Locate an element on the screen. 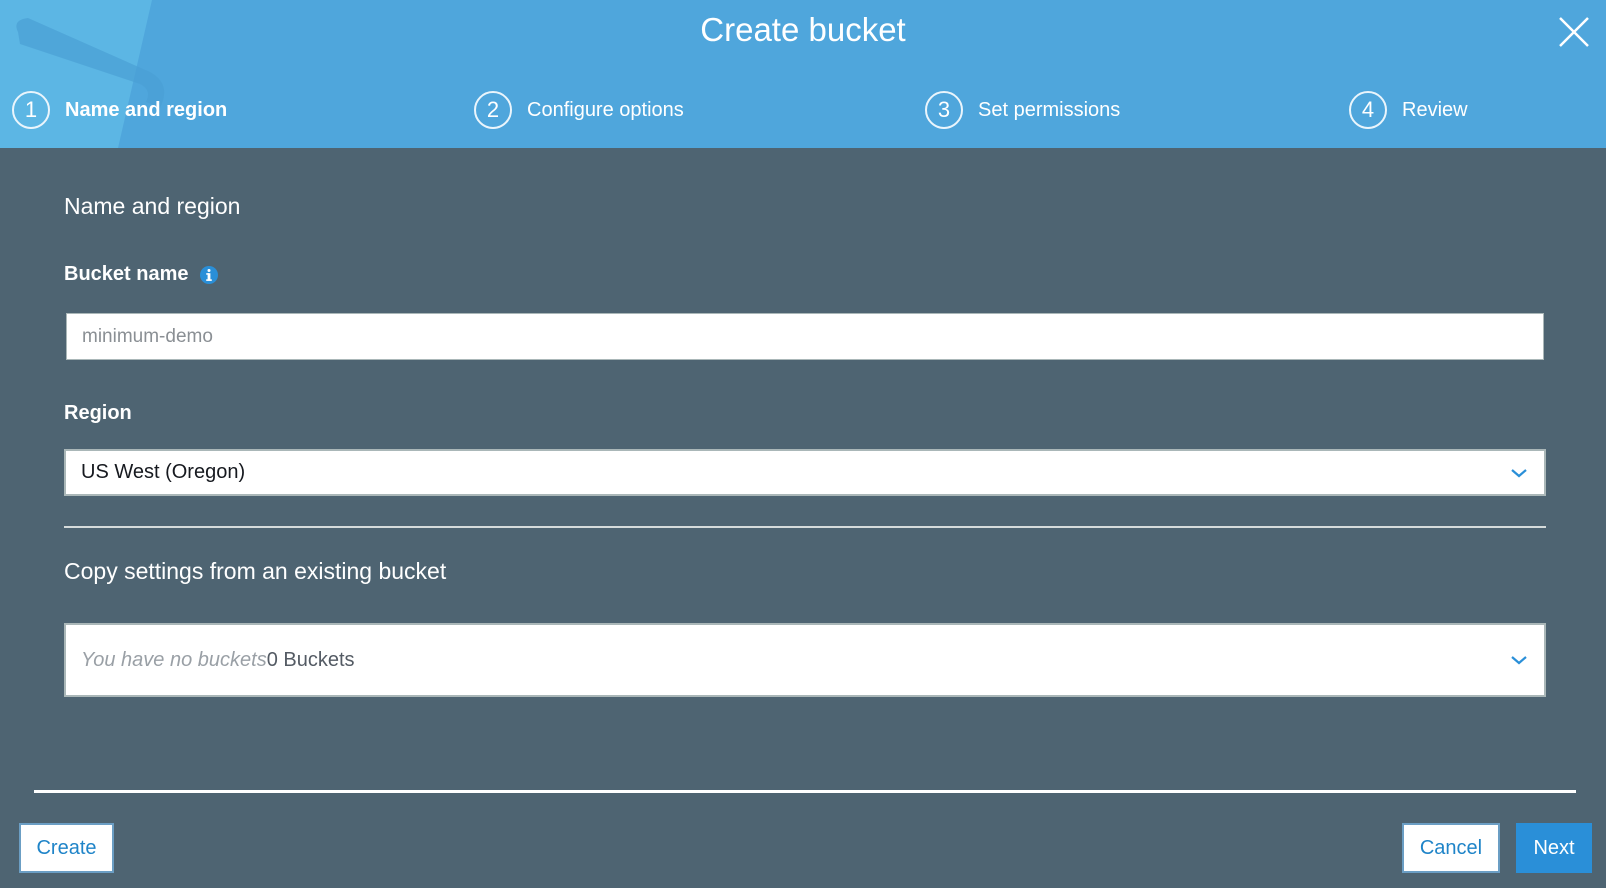 This screenshot has width=1606, height=888. step-label: Set permissions is located at coordinates (1049, 109).